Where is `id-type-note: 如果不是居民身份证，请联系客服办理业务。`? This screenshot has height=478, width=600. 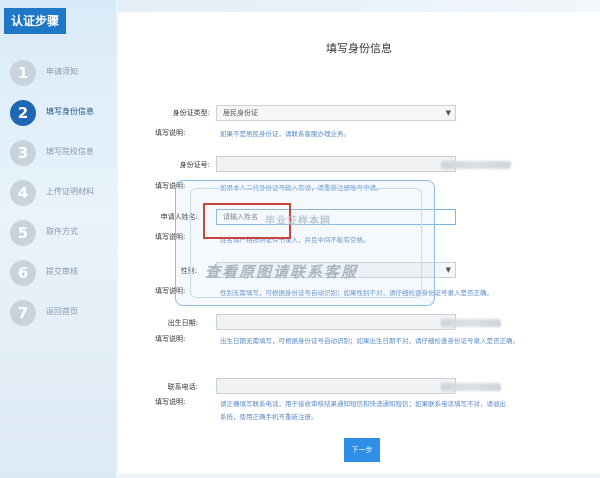
id-type-note: 如果不是居民身份证，请联系客服办理业务。 is located at coordinates (285, 134).